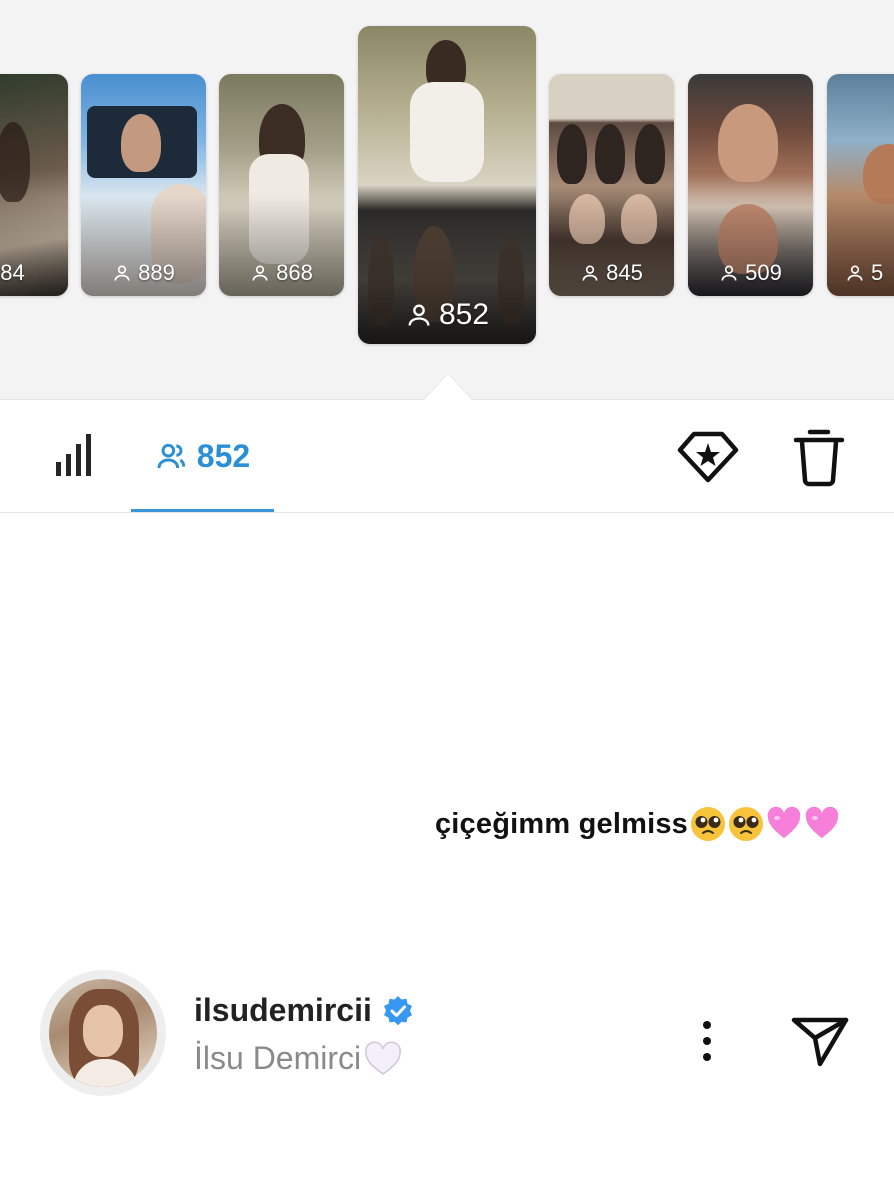 The image size is (894, 1200). I want to click on viewers-count: 852, so click(223, 455).